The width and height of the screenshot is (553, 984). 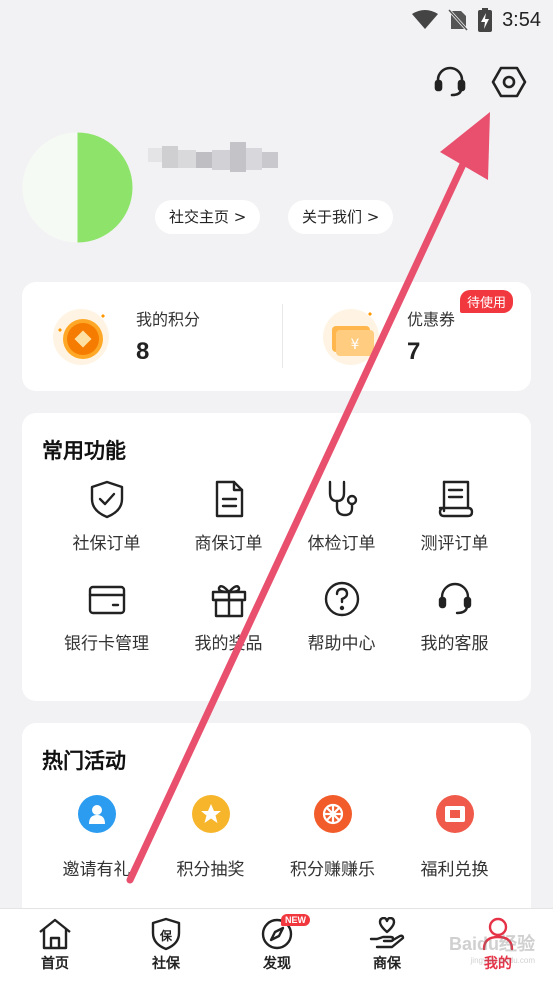 I want to click on new-badge: NEW, so click(x=295, y=920).